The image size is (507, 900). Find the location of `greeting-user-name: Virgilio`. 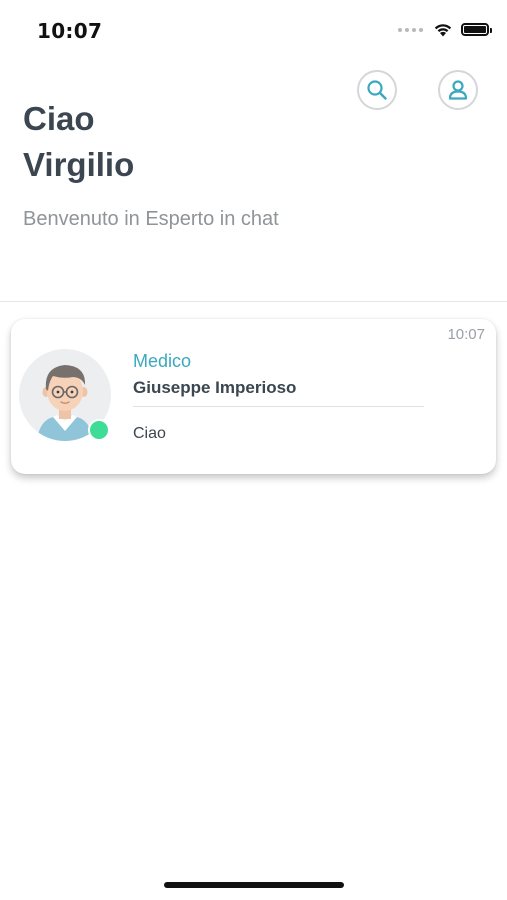

greeting-user-name: Virgilio is located at coordinates (79, 164).